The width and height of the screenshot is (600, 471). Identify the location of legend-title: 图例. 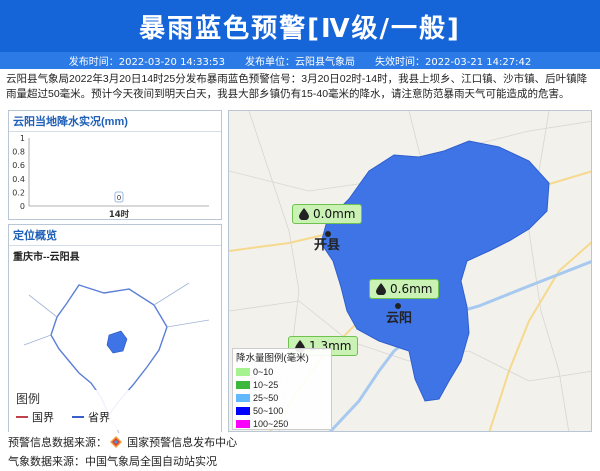
(28, 399).